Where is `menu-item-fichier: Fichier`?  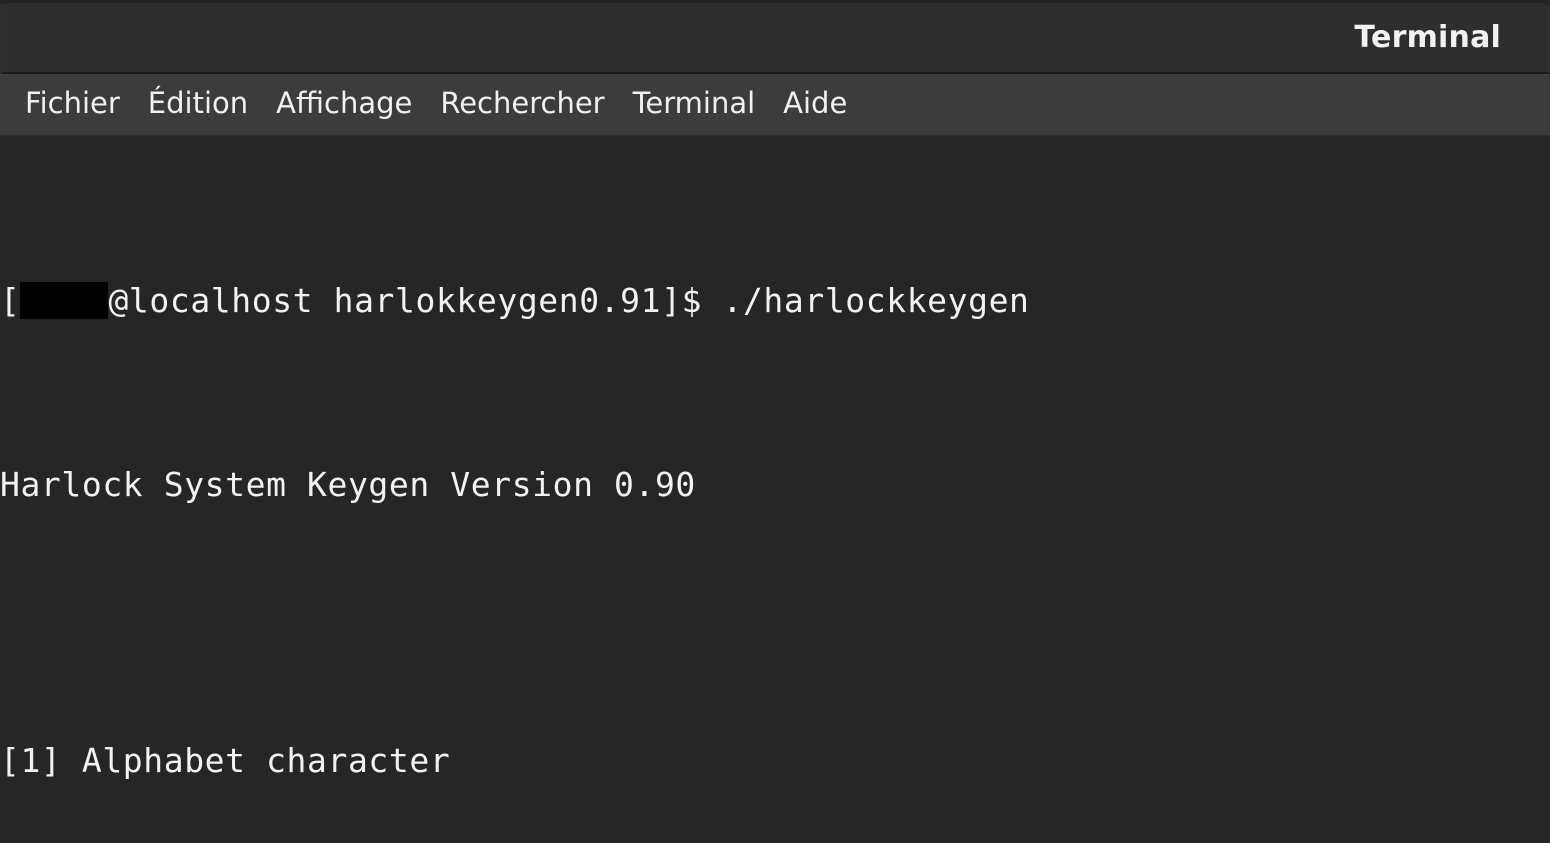
menu-item-fichier: Fichier is located at coordinates (72, 104).